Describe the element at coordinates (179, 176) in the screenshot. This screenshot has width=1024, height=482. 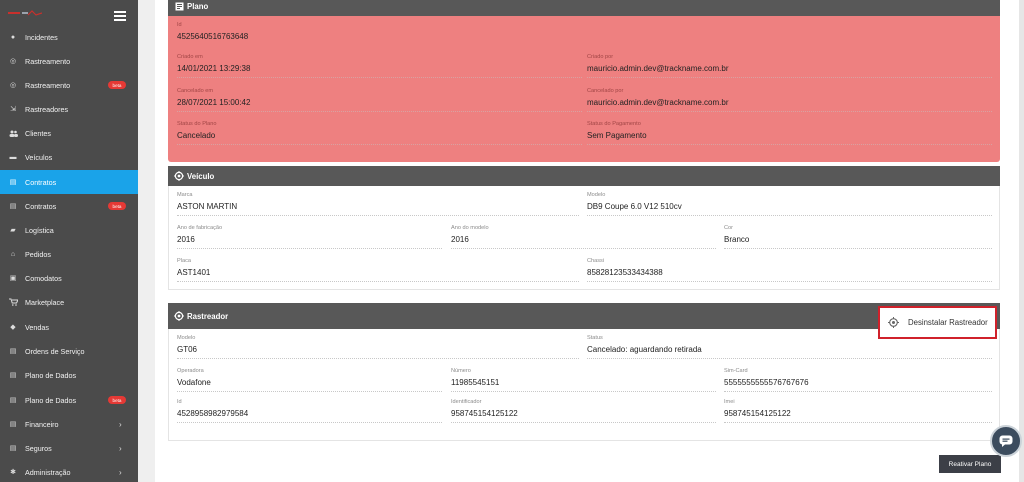
I see `crosshair-icon` at that location.